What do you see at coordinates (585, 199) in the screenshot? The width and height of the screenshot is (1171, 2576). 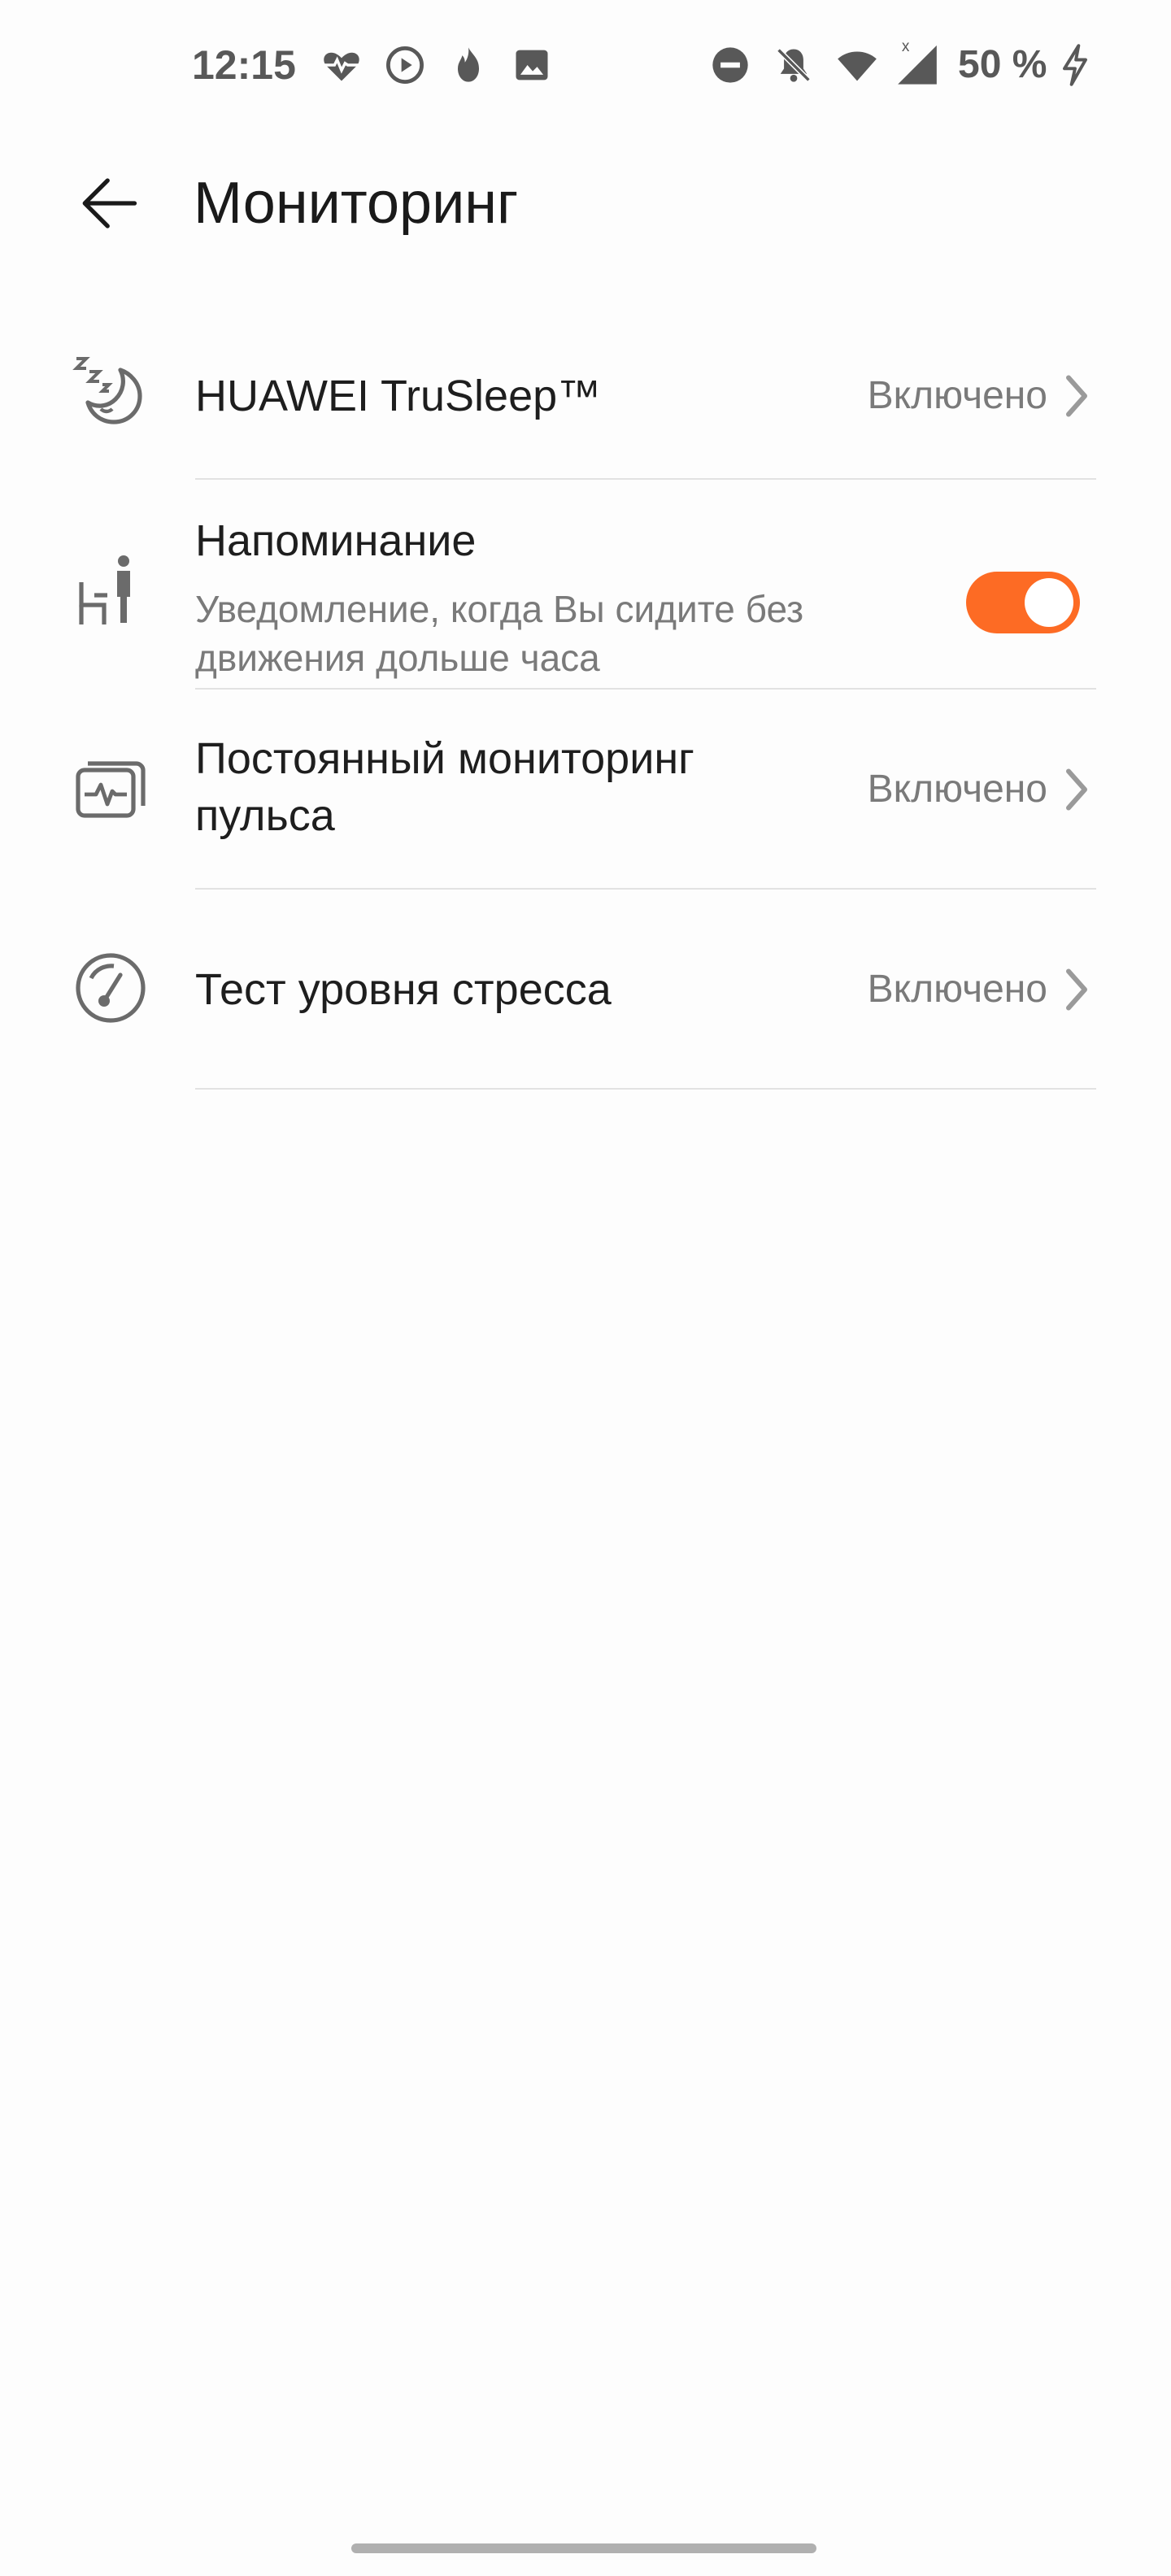 I see `app-header: Мониторинг` at bounding box center [585, 199].